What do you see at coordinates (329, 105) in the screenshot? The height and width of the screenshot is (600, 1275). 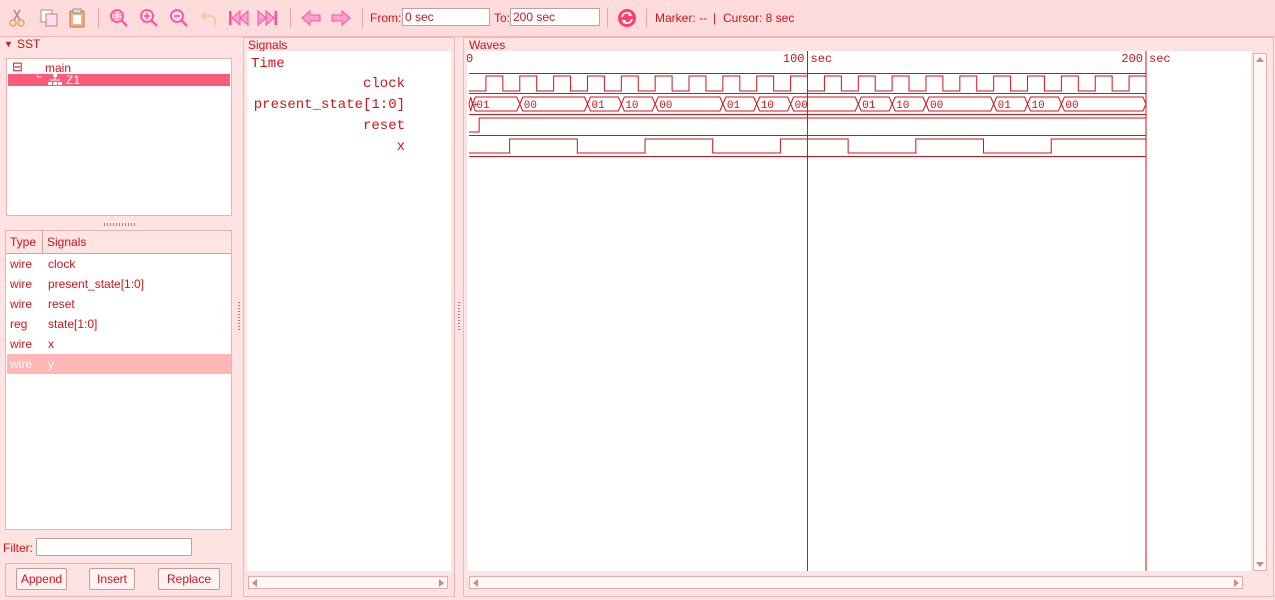 I see `signal-label-present-state: present_state[1:0]` at bounding box center [329, 105].